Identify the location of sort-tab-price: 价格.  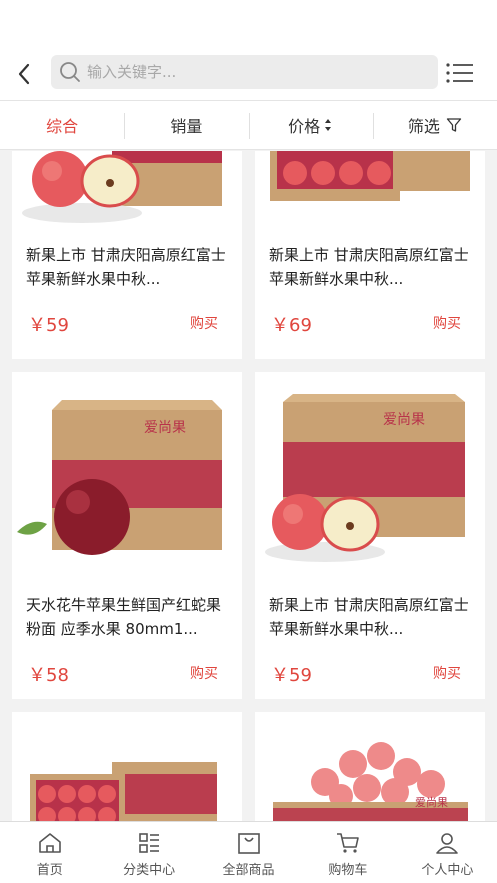
(310, 125).